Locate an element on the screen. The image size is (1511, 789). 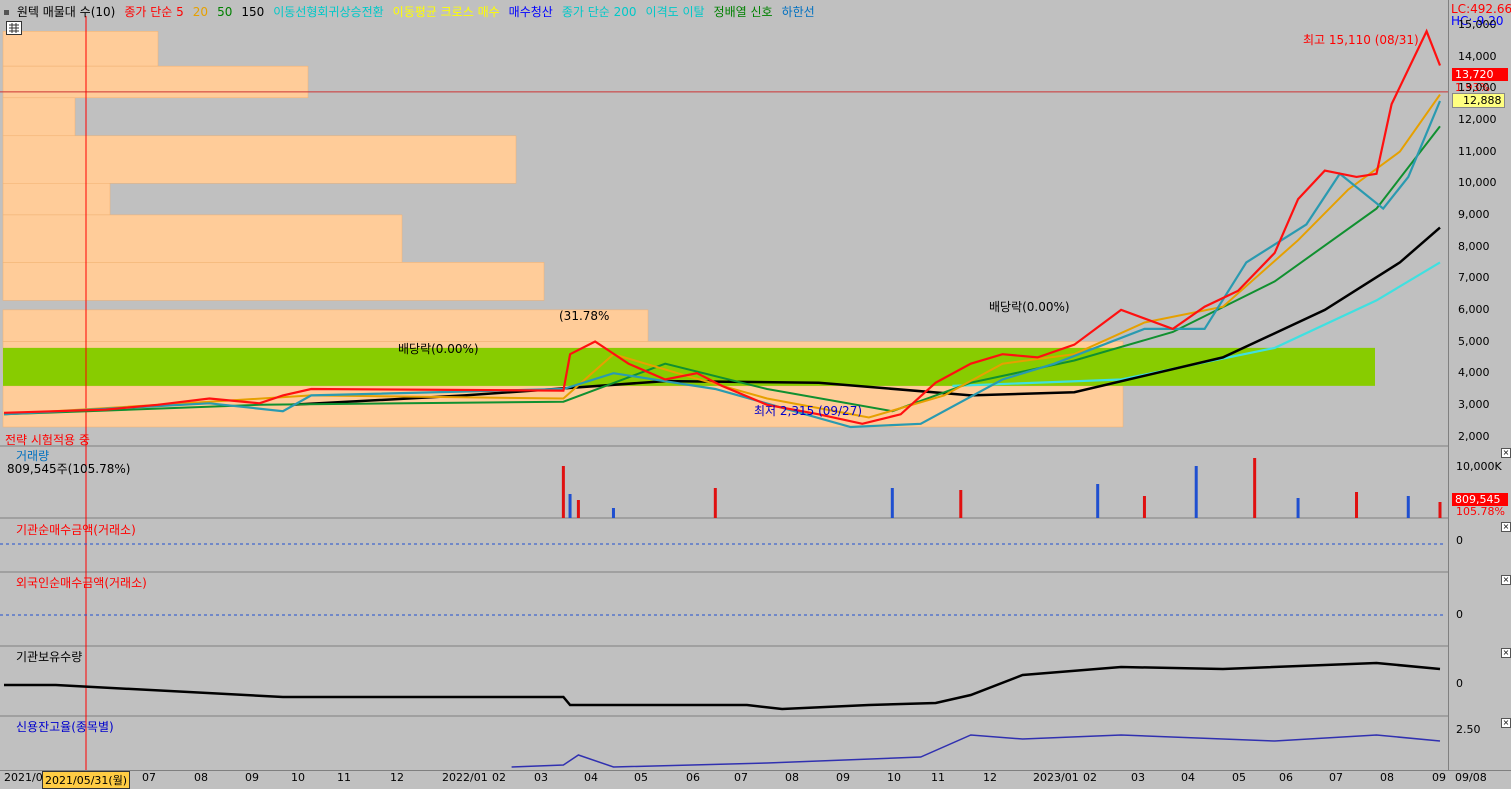
annotation-dividend-1: 배당락(0.00%) is located at coordinates (438, 349).